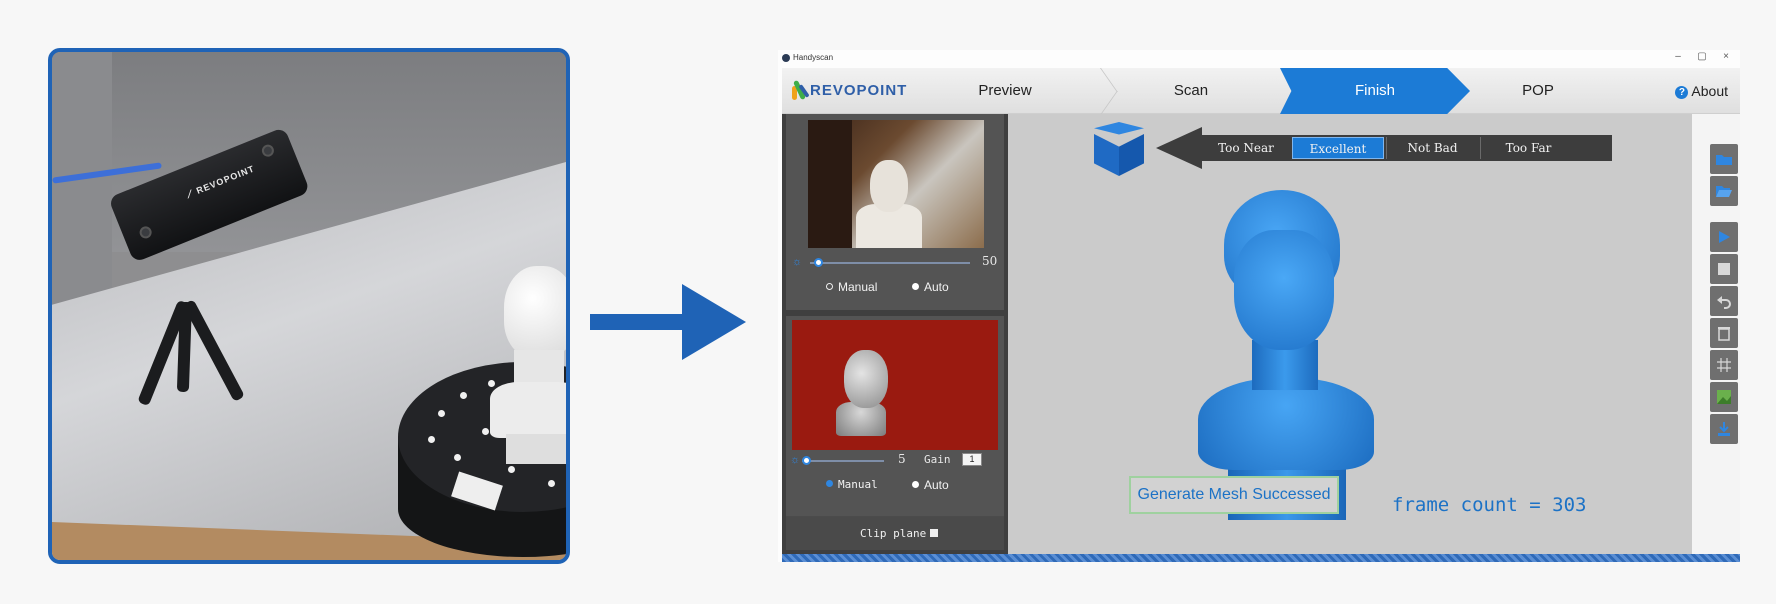 The width and height of the screenshot is (1776, 604). What do you see at coordinates (1284, 290) in the screenshot?
I see `mesh-face` at bounding box center [1284, 290].